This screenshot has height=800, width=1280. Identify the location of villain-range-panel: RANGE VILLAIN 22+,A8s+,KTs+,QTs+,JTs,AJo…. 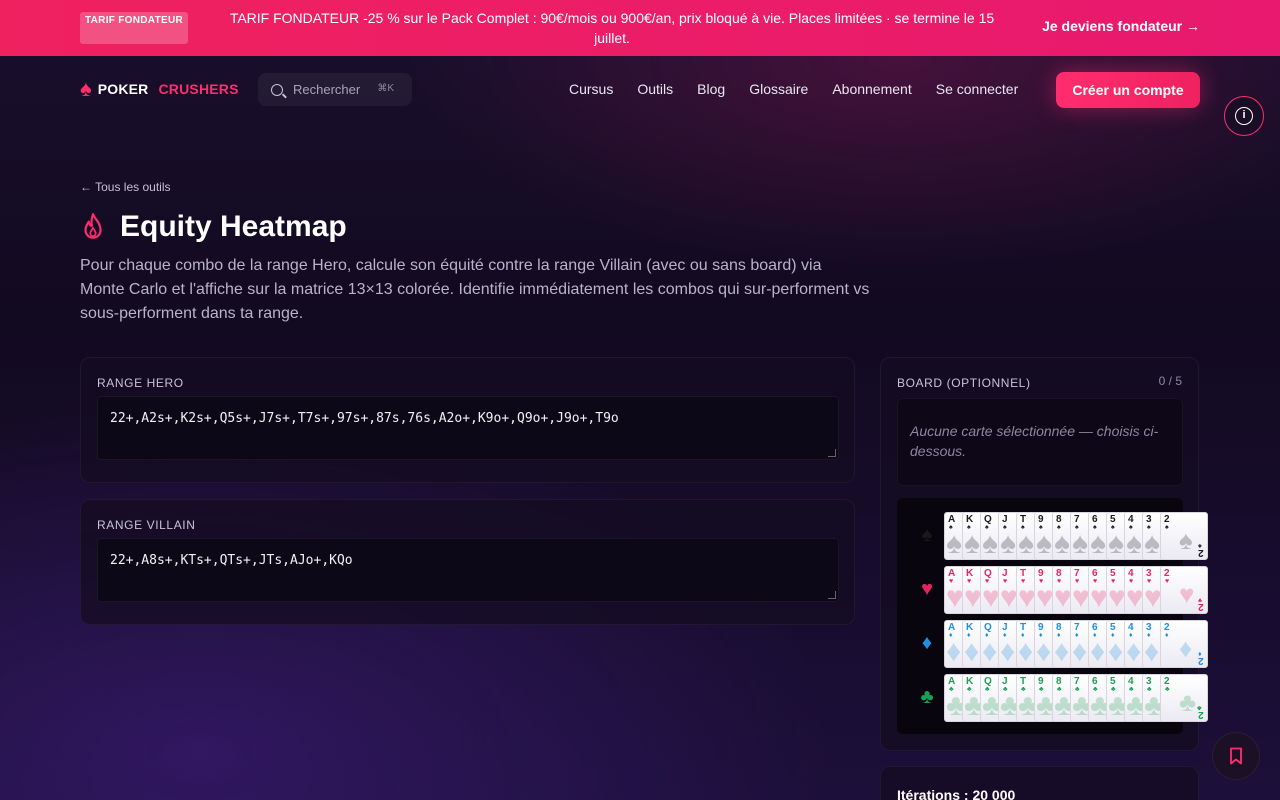
(467, 562).